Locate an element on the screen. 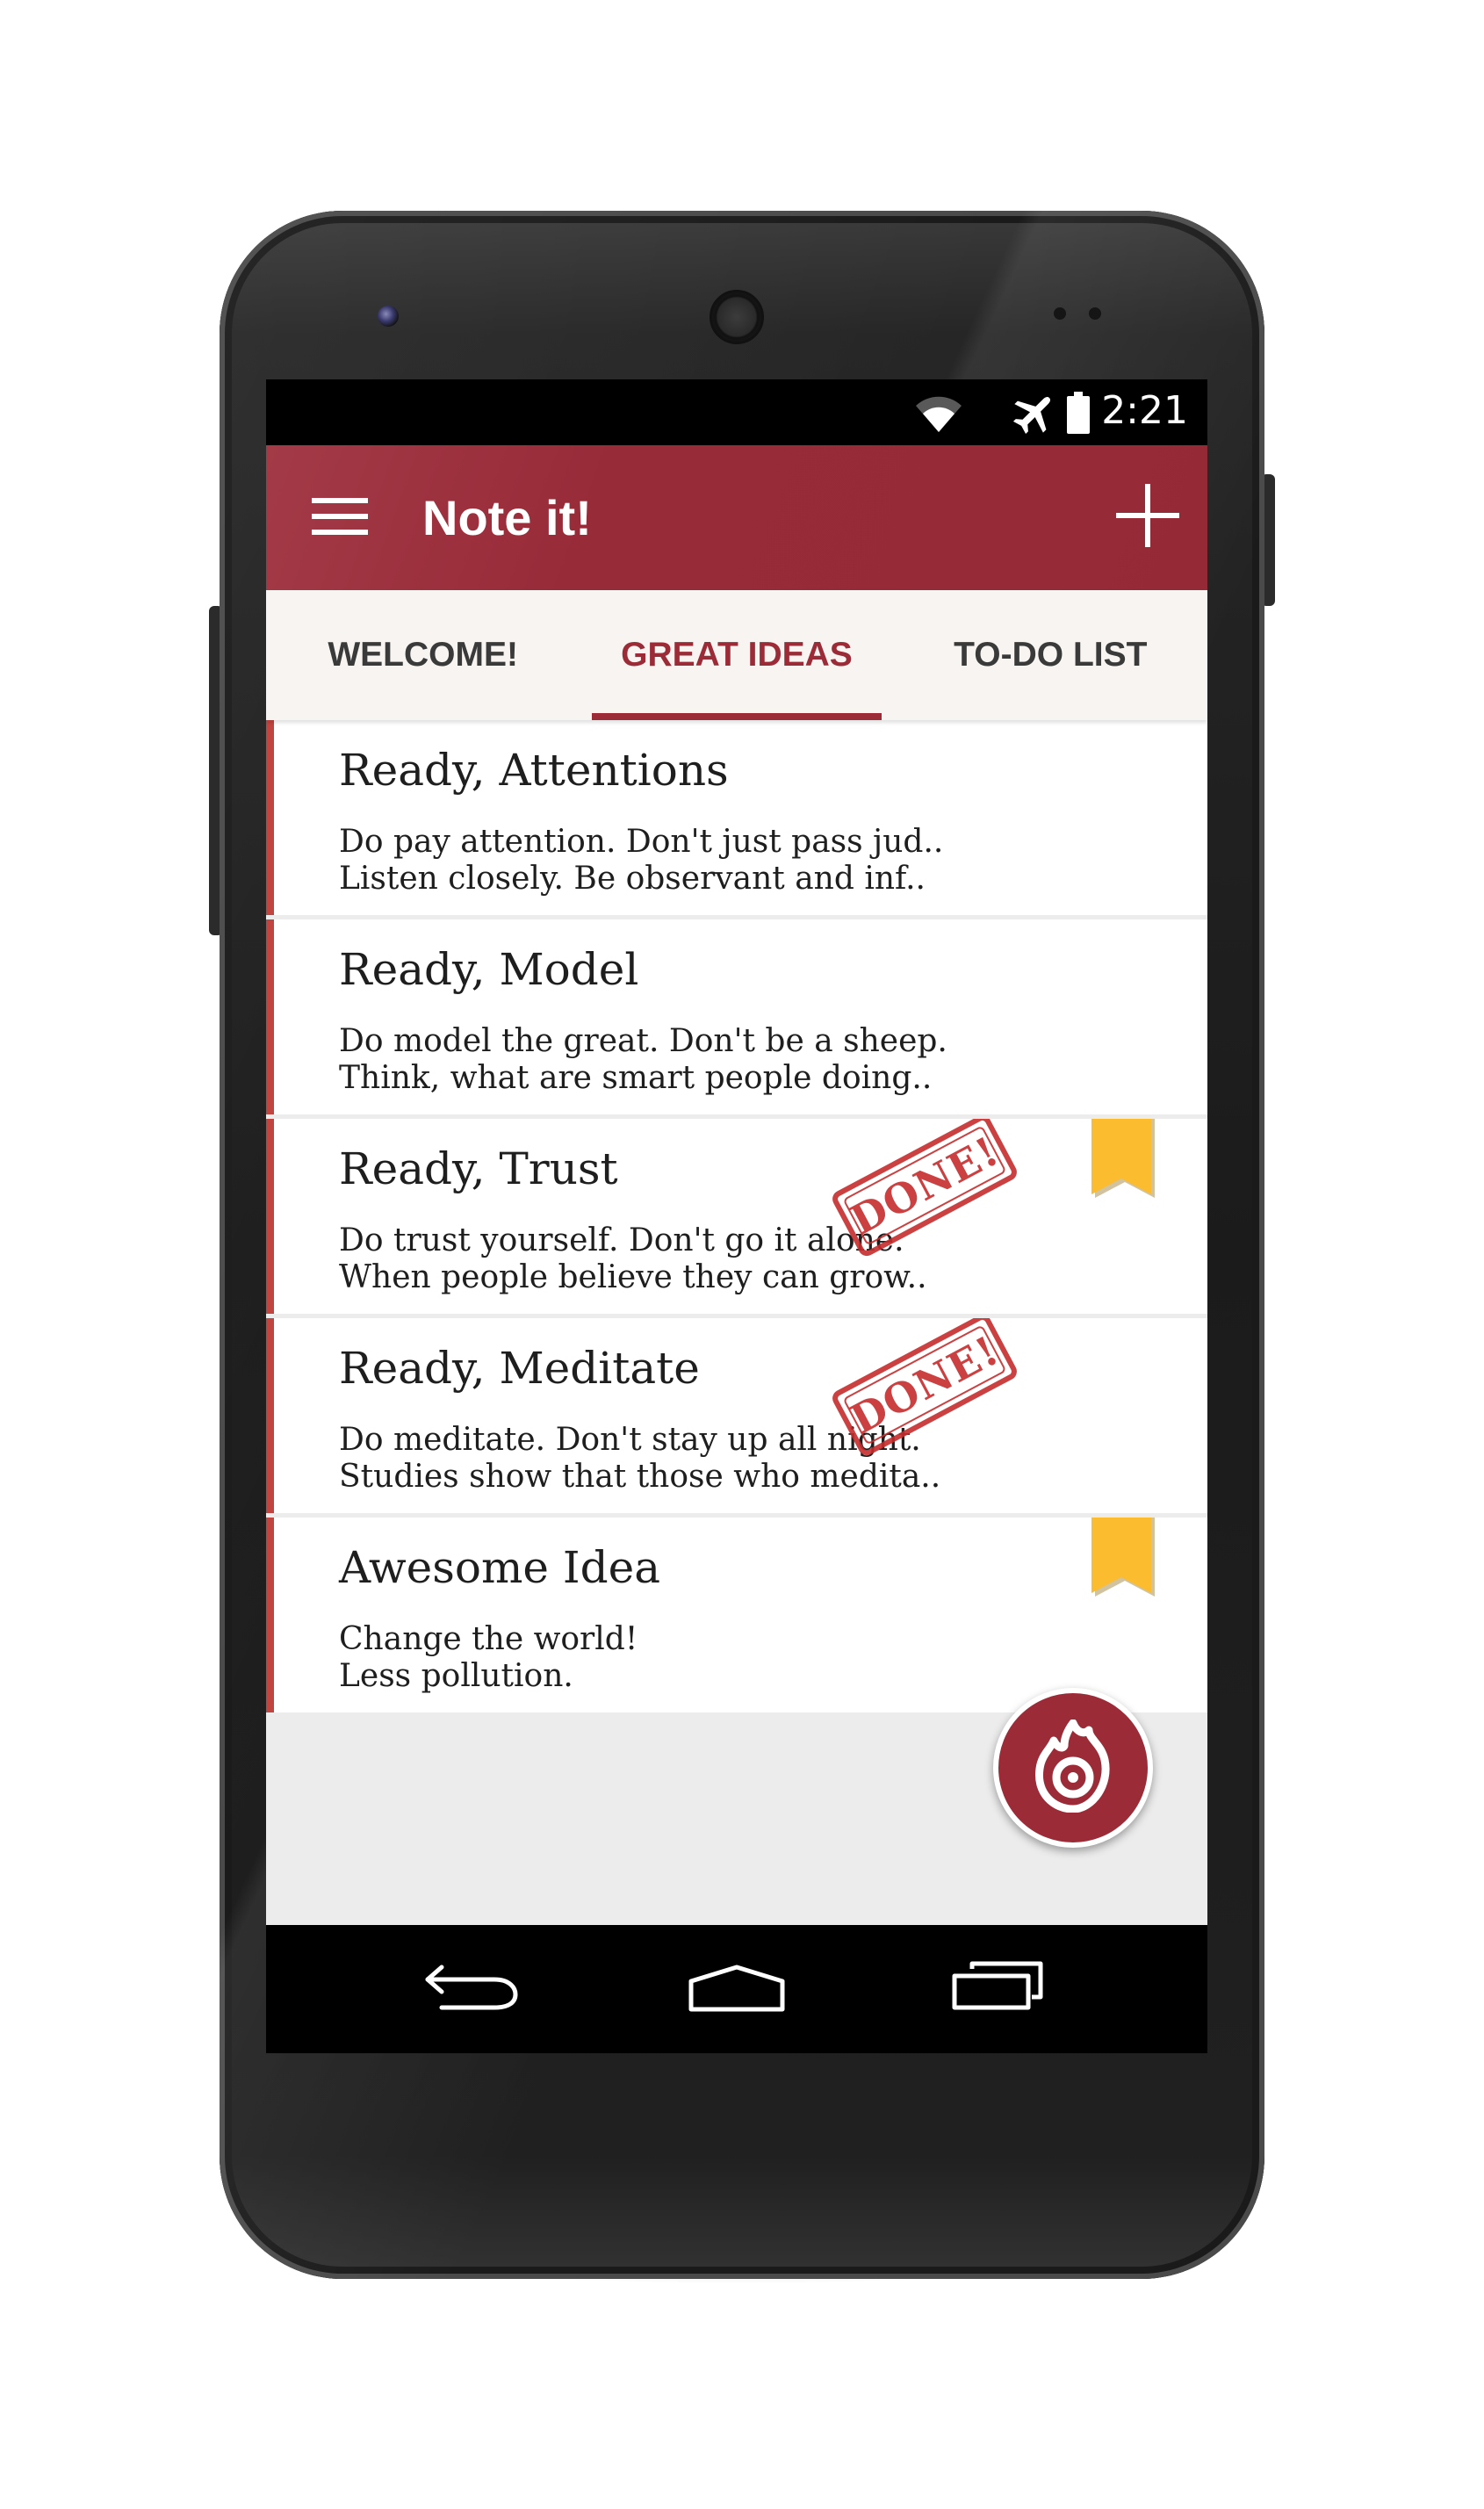  airplane-mode-icon is located at coordinates (1034, 414).